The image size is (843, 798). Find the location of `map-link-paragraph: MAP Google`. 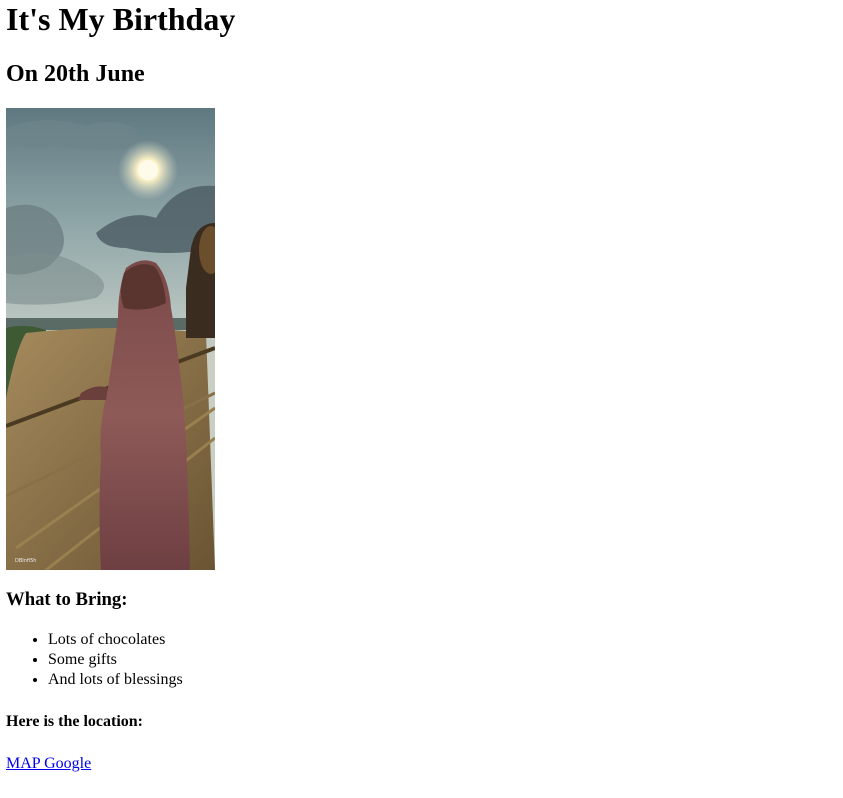

map-link-paragraph: MAP Google is located at coordinates (421, 764).